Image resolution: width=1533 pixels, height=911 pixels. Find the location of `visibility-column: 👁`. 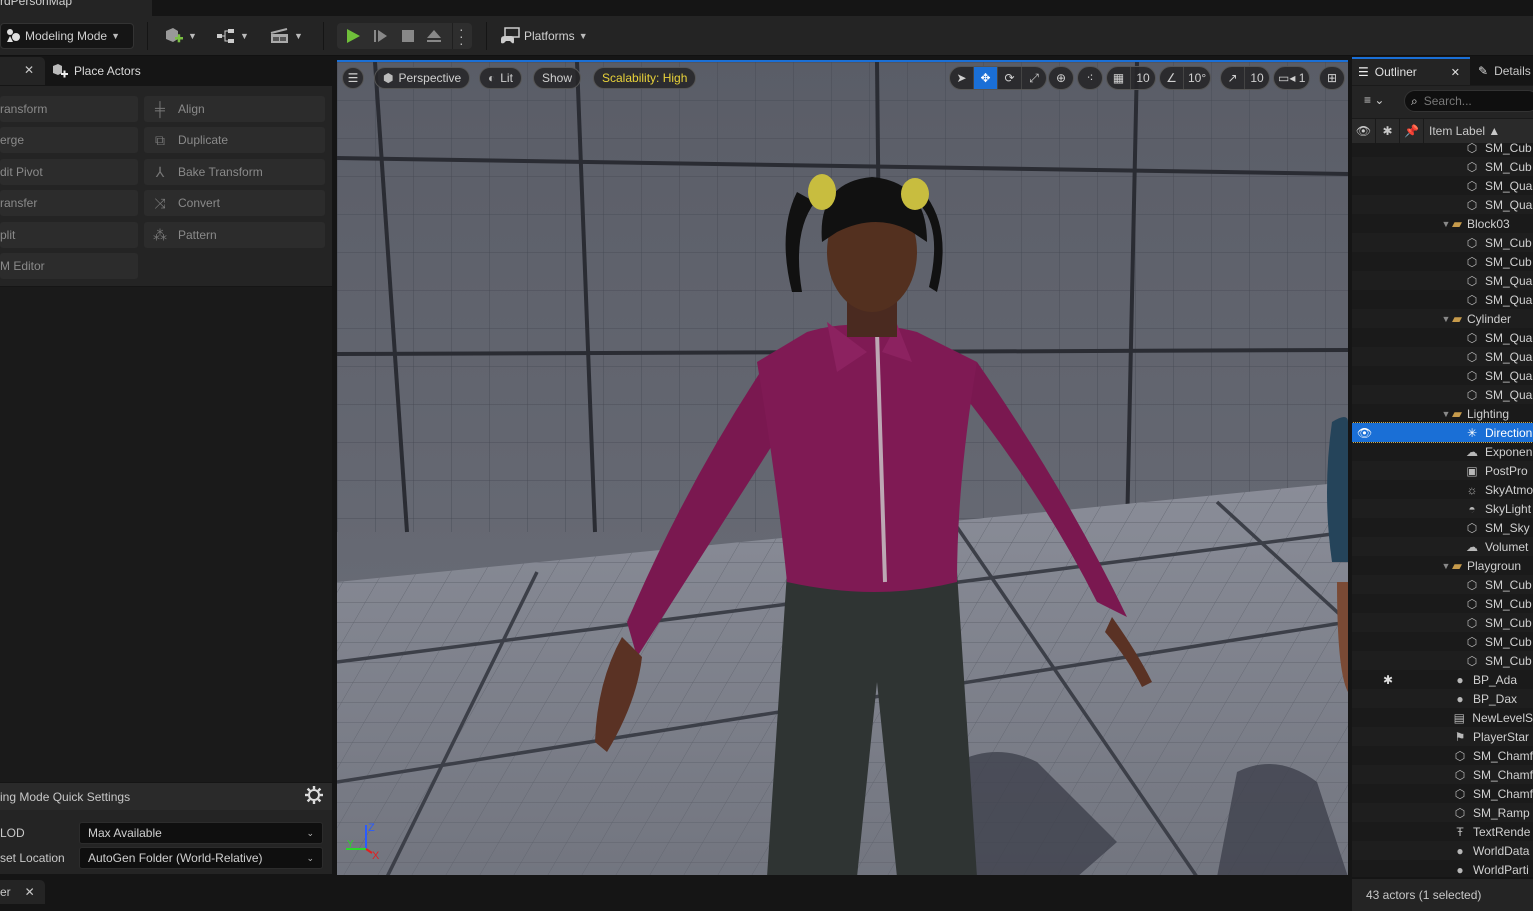

visibility-column: 👁 is located at coordinates (1364, 131).